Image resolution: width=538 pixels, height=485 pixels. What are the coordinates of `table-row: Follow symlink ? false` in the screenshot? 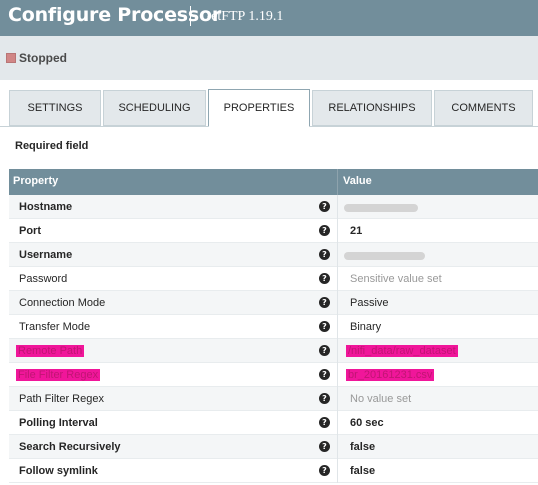 It's located at (273, 471).